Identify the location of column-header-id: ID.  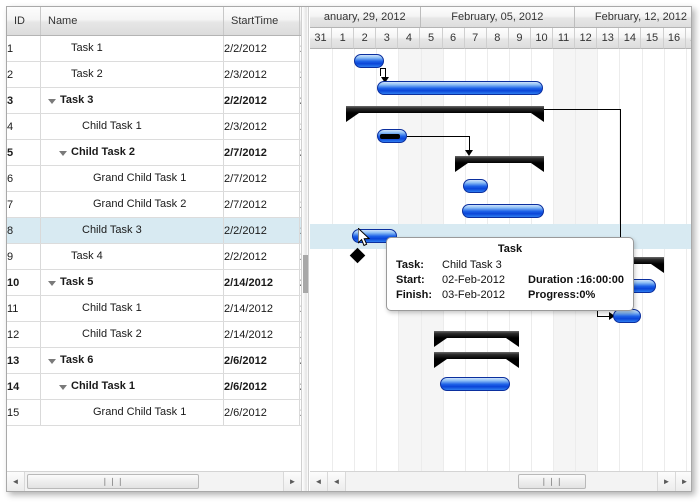
(24, 21).